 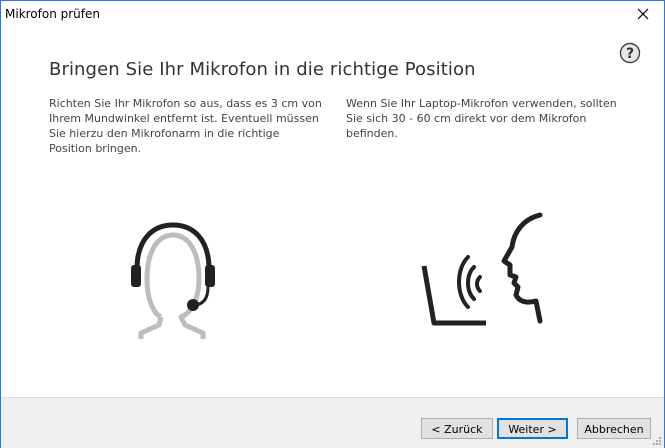 I want to click on title-bar: Mikrofon prüfen, so click(x=332, y=15).